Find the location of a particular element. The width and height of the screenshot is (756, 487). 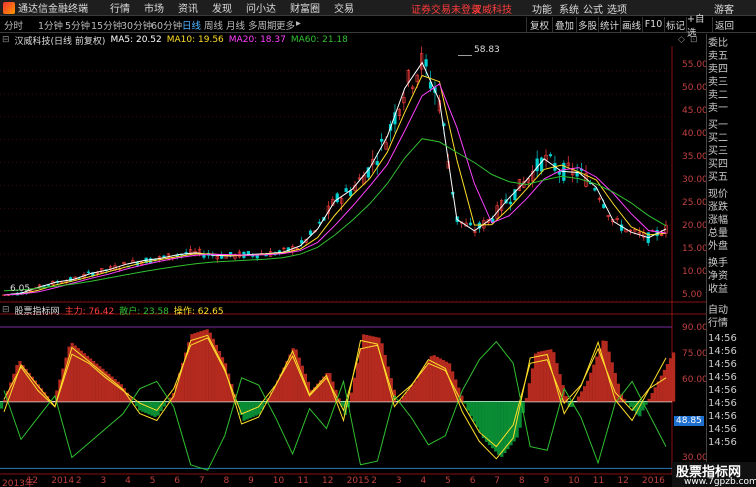

tab-60min: 60分钟 is located at coordinates (166, 25).